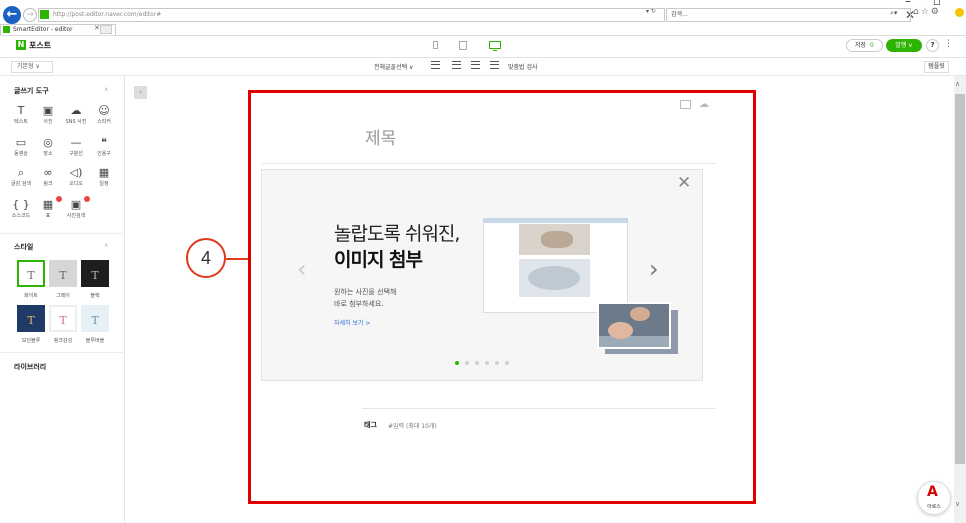  Describe the element at coordinates (97, 28) in the screenshot. I see `tab-close-icon: ✕` at that location.